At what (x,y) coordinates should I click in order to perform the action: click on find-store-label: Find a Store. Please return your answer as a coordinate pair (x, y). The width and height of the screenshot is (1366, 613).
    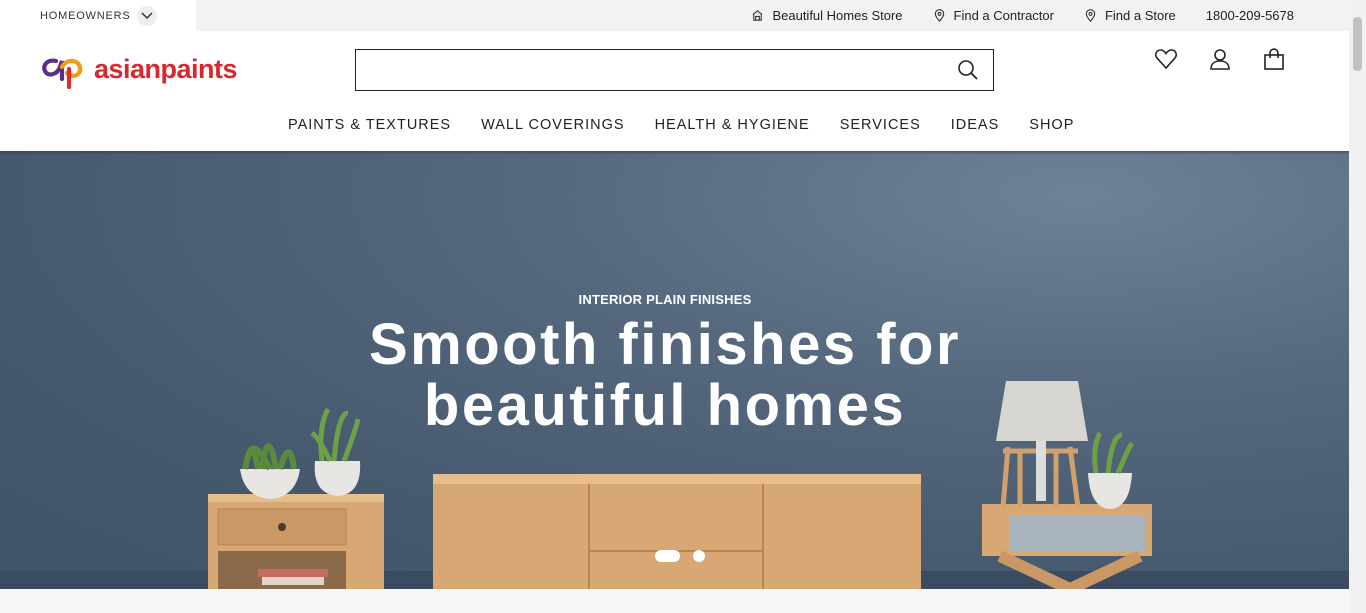
    Looking at the image, I should click on (1140, 15).